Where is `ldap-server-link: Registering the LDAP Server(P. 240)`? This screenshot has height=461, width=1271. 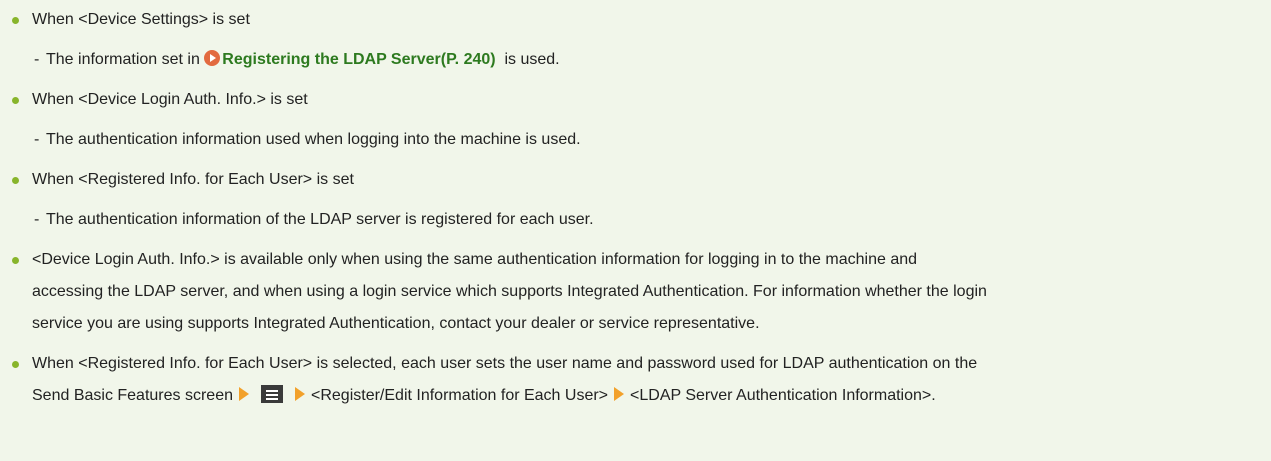
ldap-server-link: Registering the LDAP Server(P. 240) is located at coordinates (350, 59).